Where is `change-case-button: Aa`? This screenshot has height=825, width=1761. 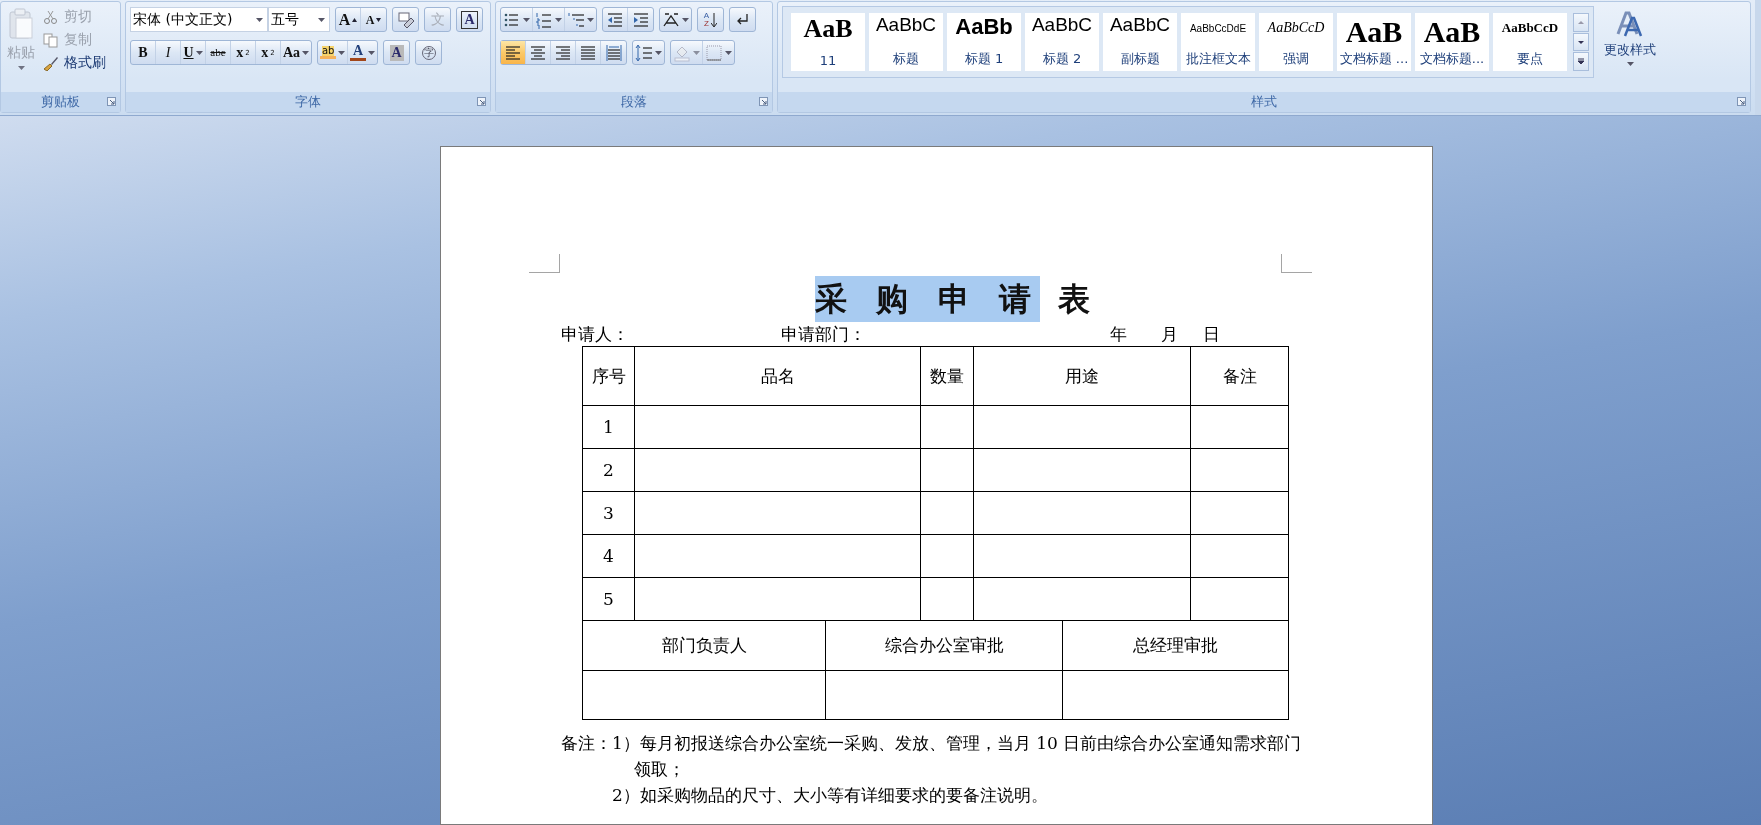 change-case-button: Aa is located at coordinates (296, 52).